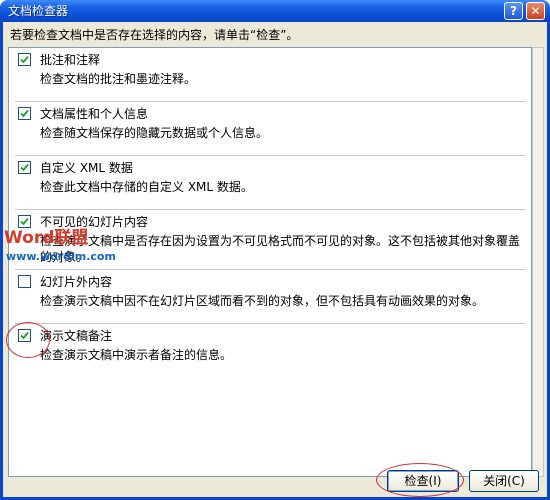 The image size is (550, 500). Describe the element at coordinates (86, 168) in the screenshot. I see `option-title: 自定义 XML 数据` at that location.